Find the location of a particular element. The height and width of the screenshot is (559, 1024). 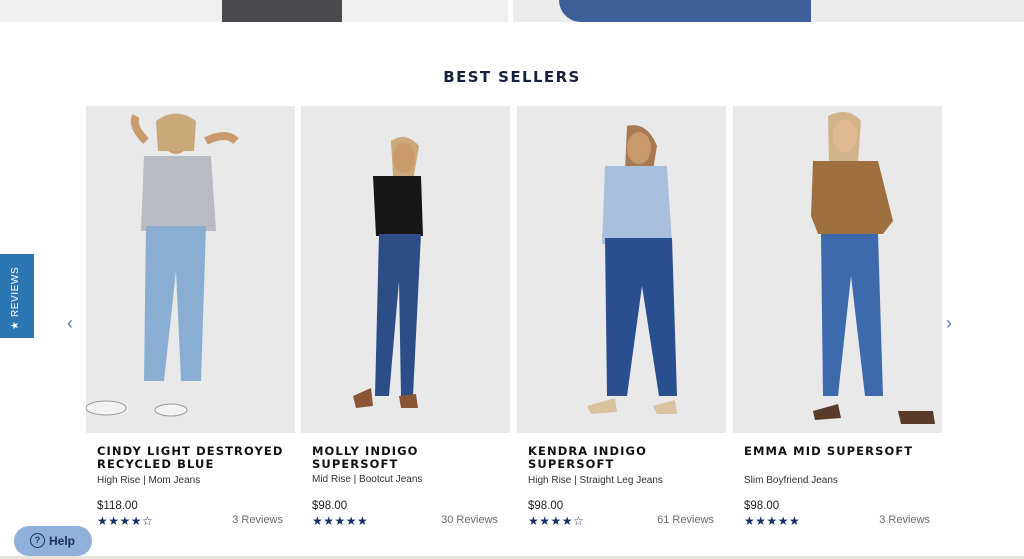

product-name: KENDRA INDIGO SUPERSOFT is located at coordinates (625, 458).